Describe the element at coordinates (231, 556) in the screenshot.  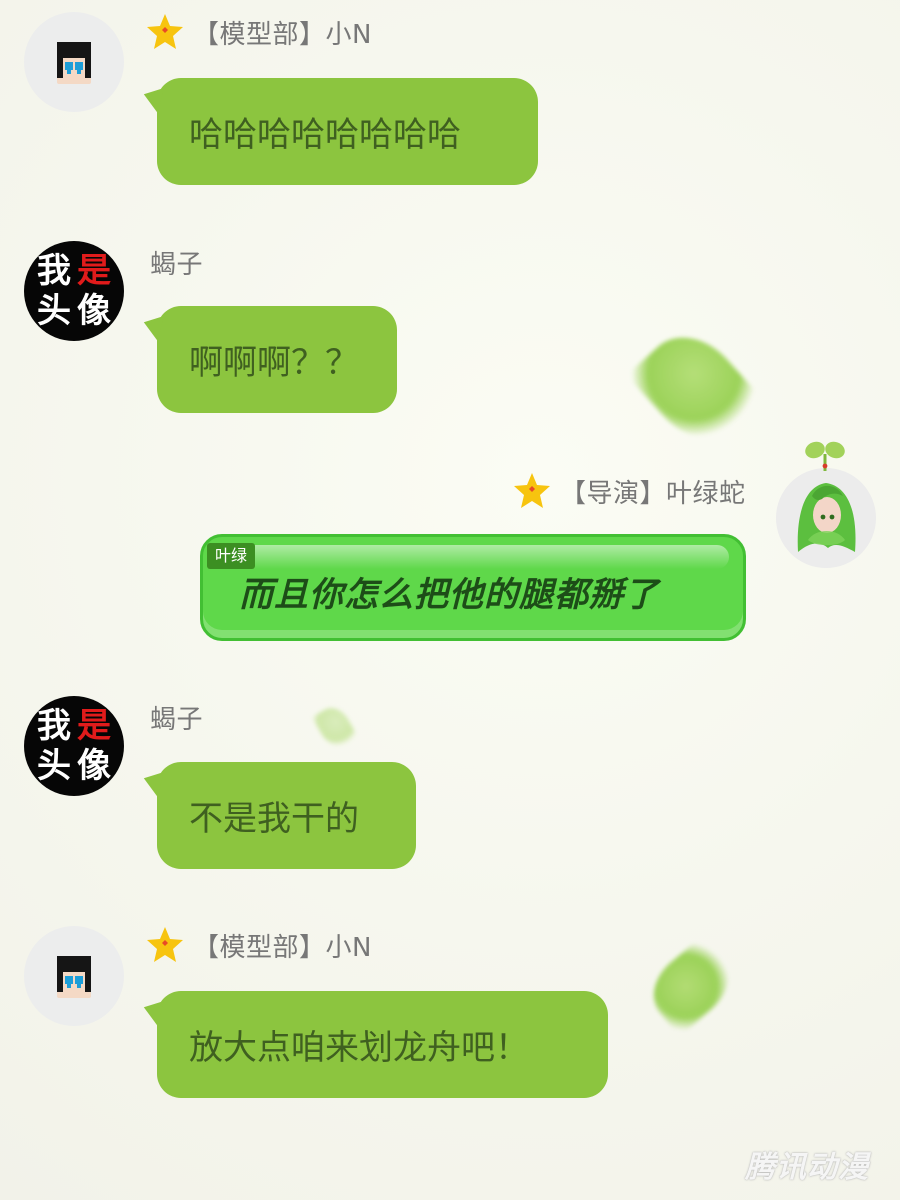
I see `bubble-tag: 叶绿` at that location.